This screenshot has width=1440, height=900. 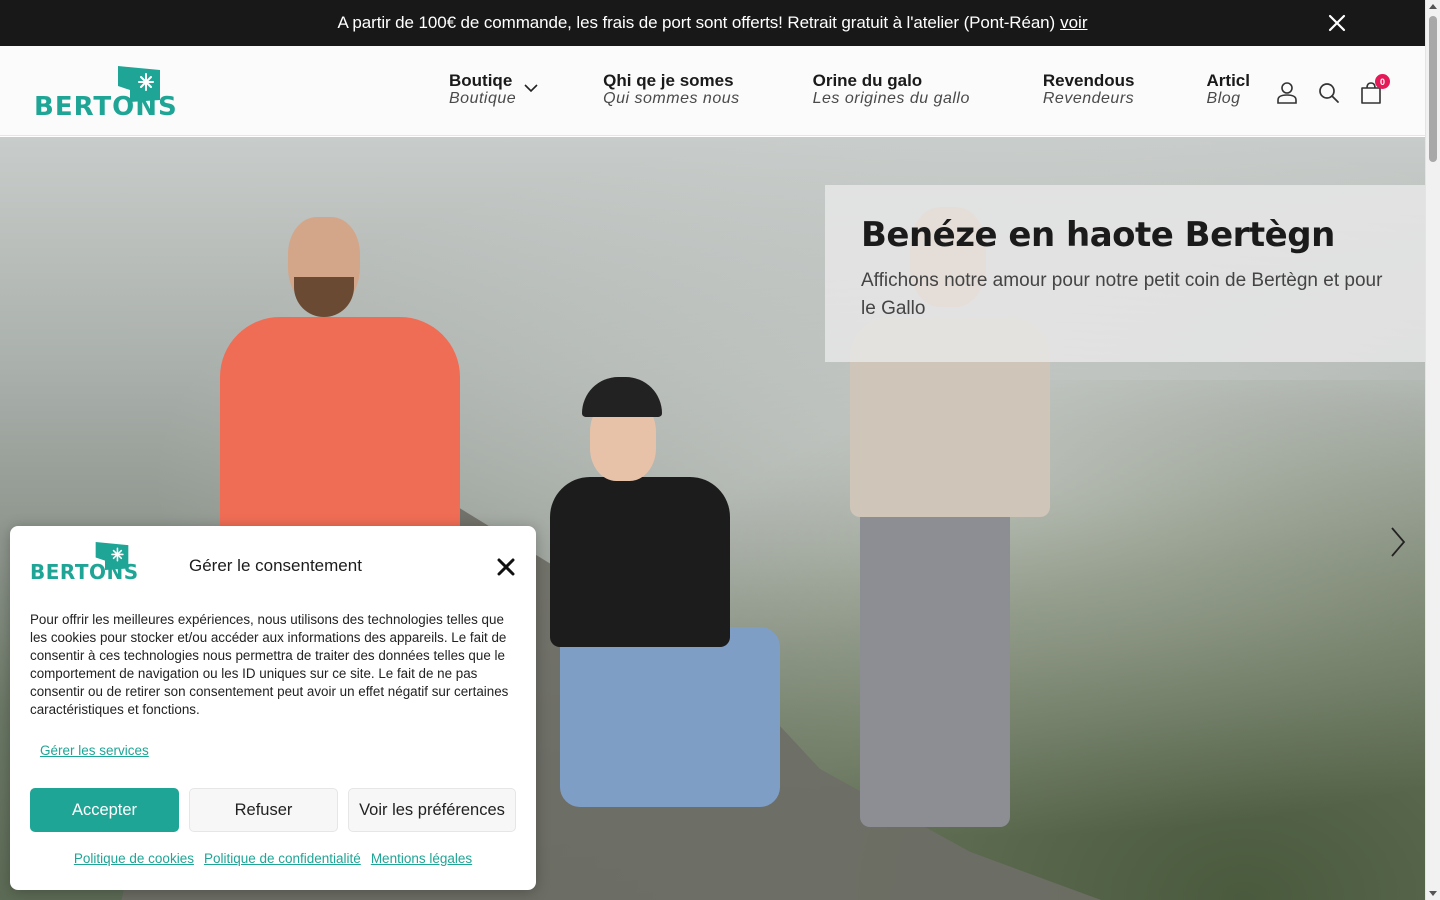 What do you see at coordinates (432, 810) in the screenshot?
I see `preferences-button: Voir les préférences` at bounding box center [432, 810].